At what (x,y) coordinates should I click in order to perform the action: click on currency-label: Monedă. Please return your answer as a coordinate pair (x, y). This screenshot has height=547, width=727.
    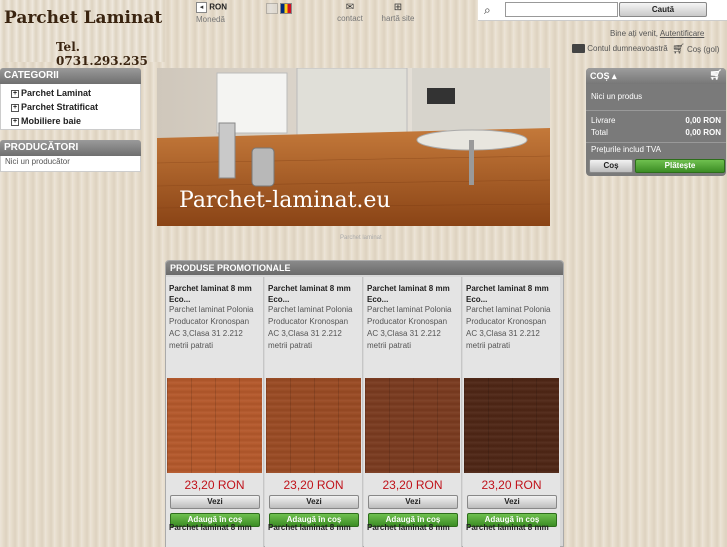
    Looking at the image, I should click on (210, 19).